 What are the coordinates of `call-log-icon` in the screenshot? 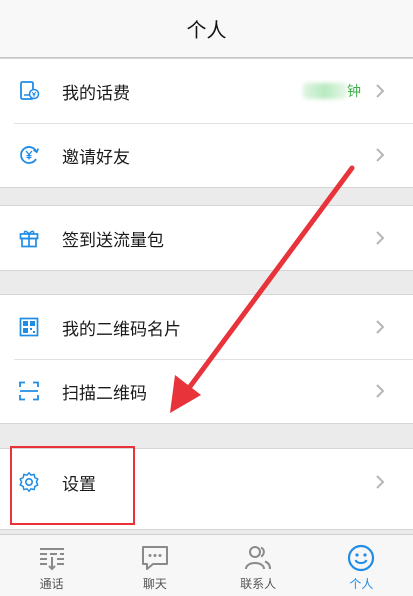 It's located at (51, 559).